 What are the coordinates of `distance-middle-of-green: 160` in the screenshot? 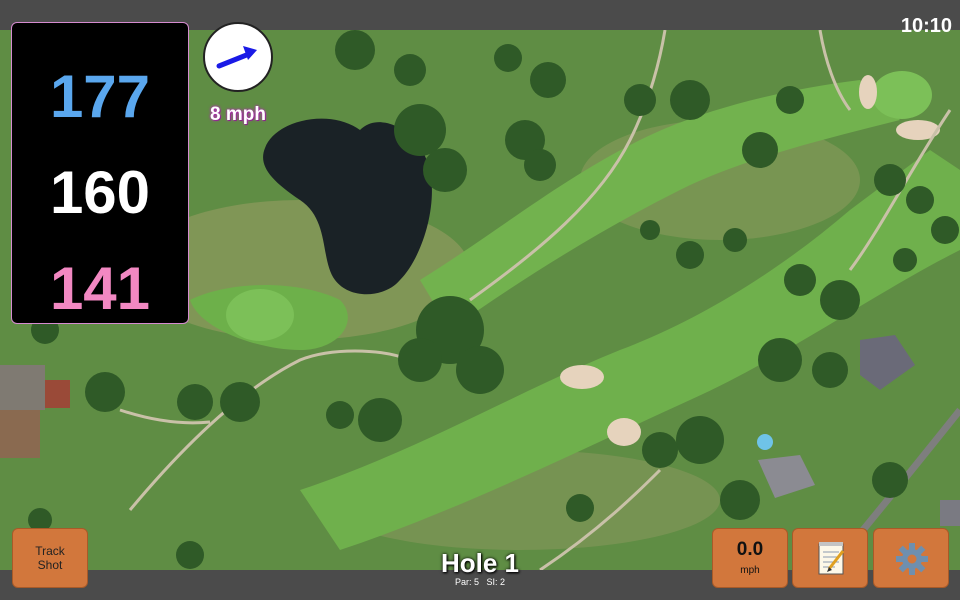 It's located at (100, 192).